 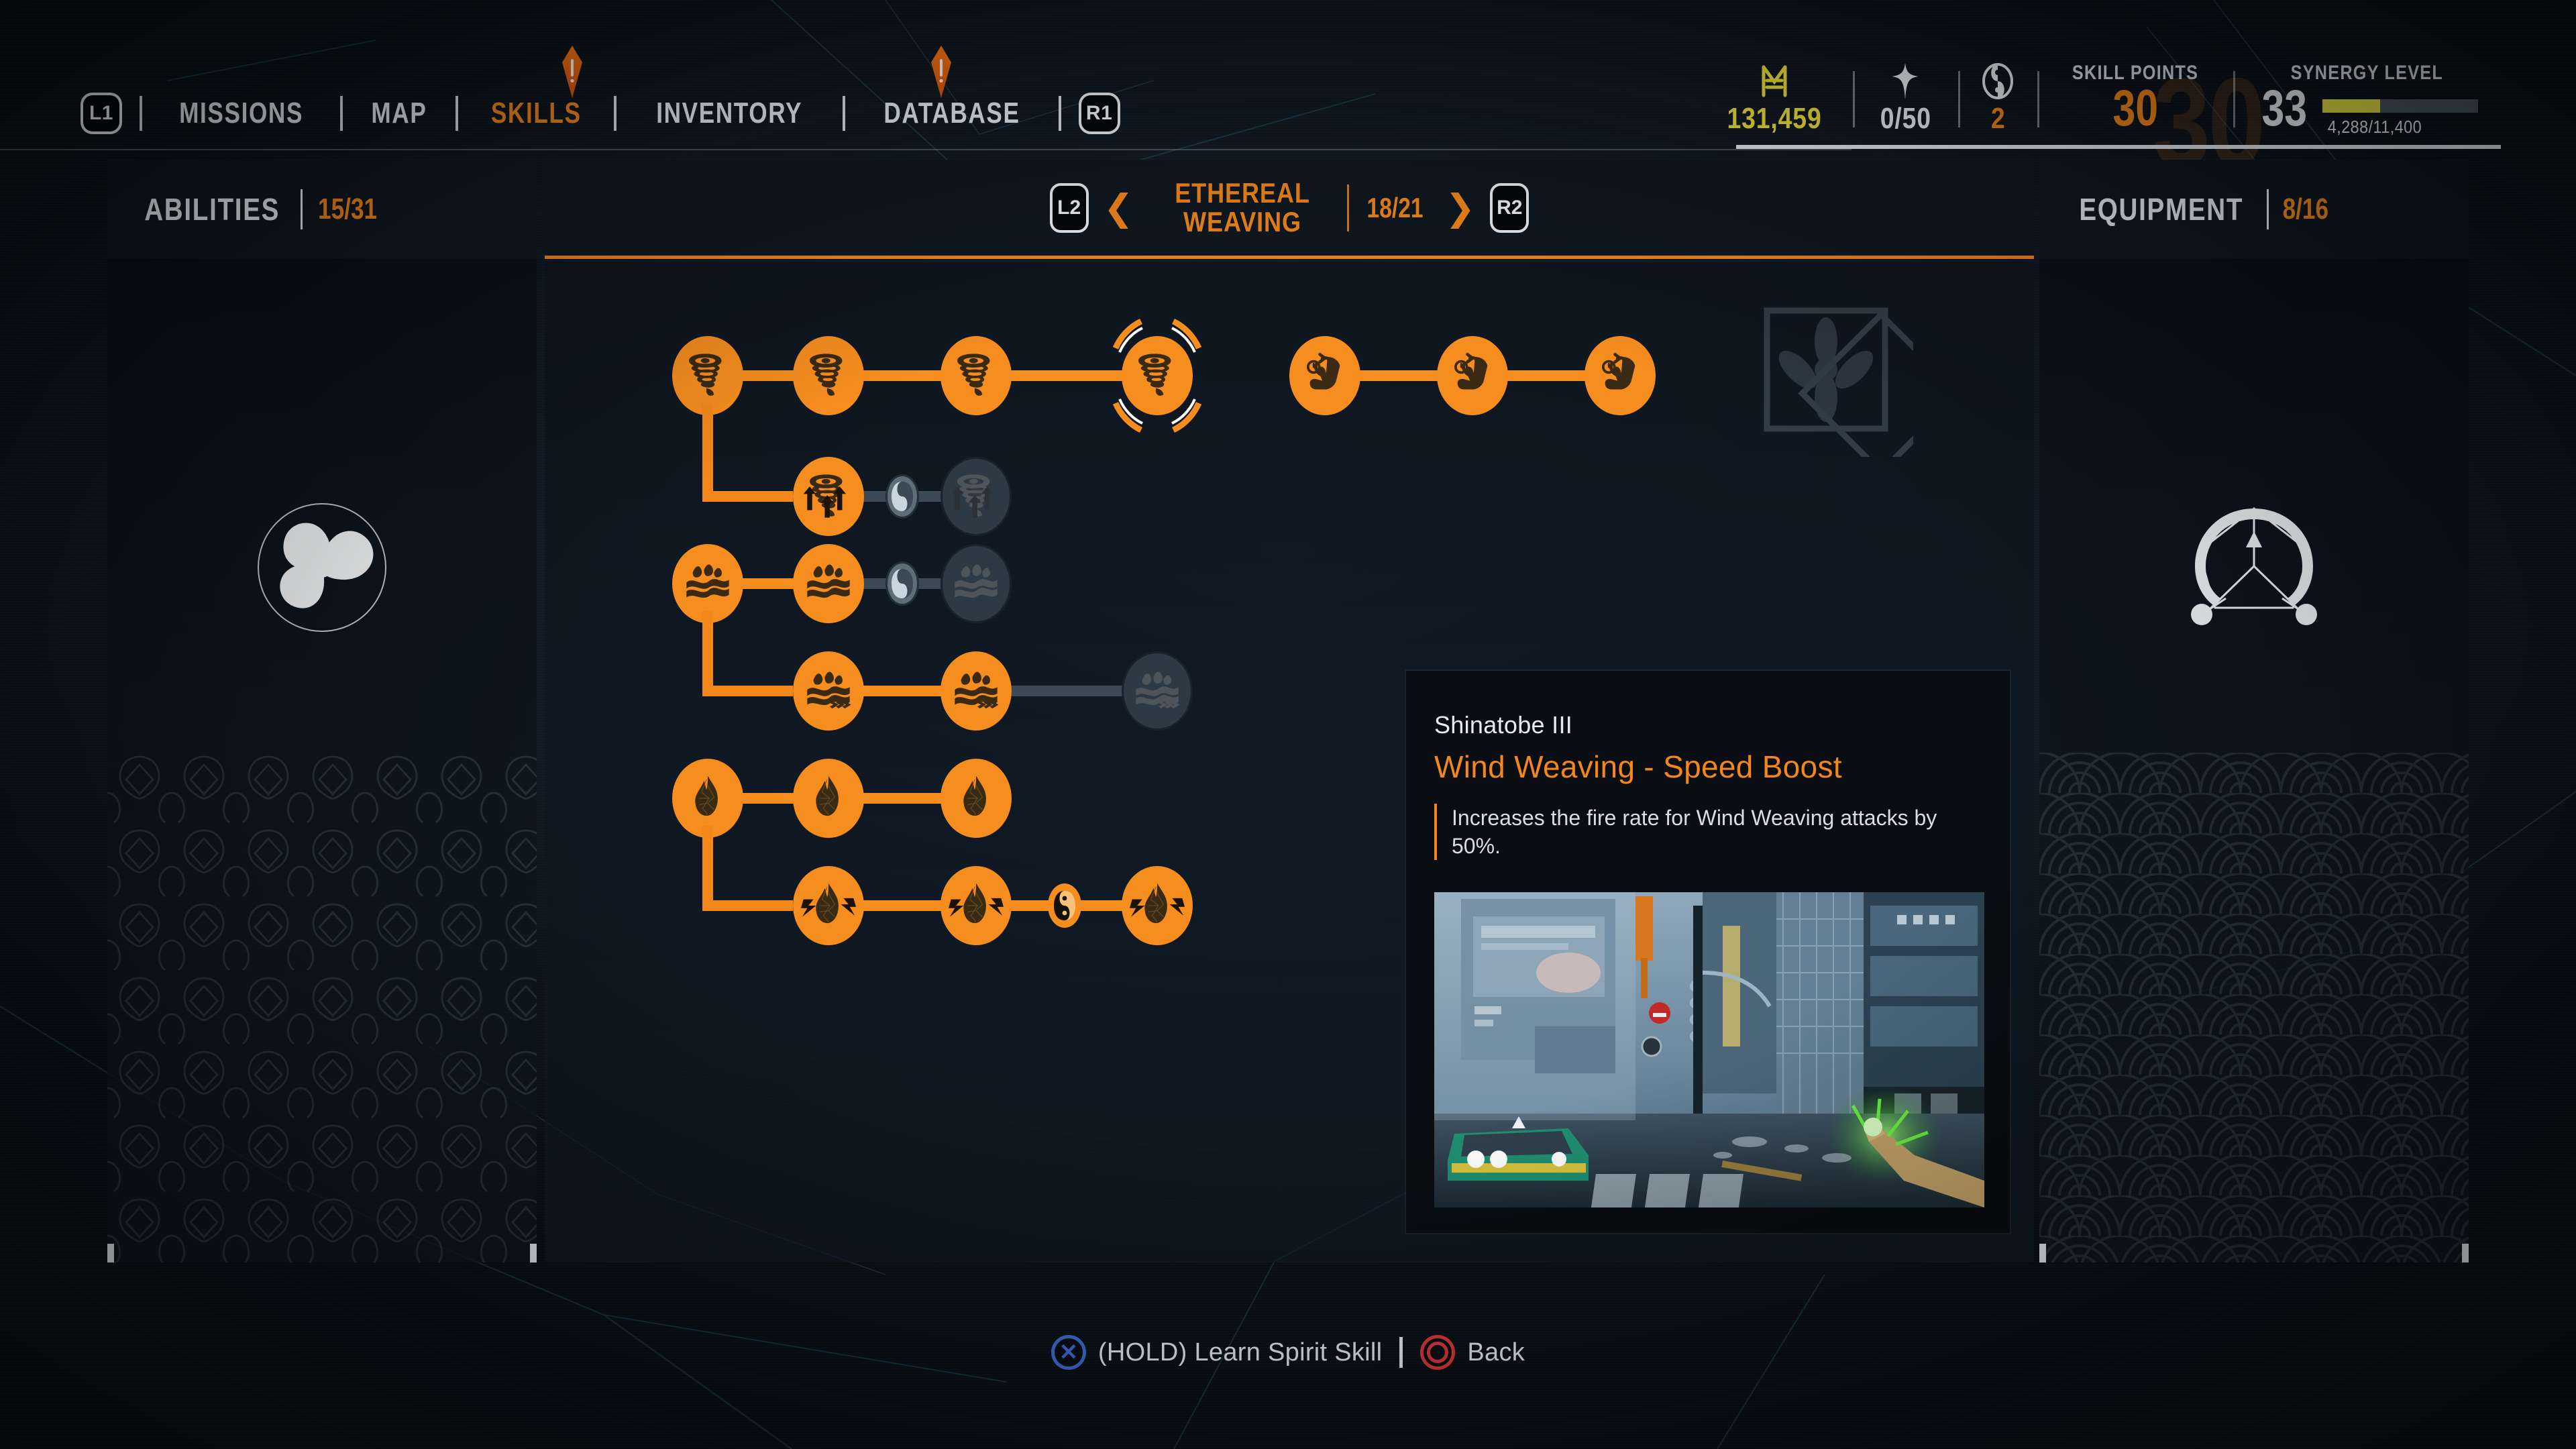 I want to click on synergy-bar-column: 4,288/11,400, so click(x=2400, y=118).